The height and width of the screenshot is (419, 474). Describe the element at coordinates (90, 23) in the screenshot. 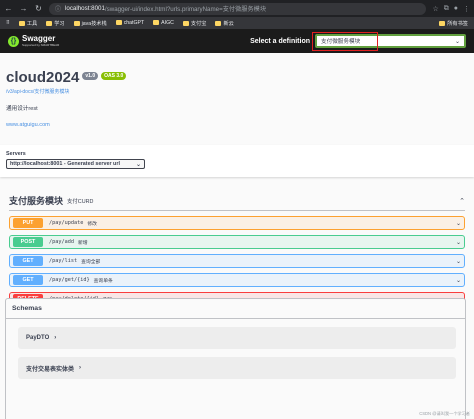

I see `bookmark-item: java技术栈` at that location.